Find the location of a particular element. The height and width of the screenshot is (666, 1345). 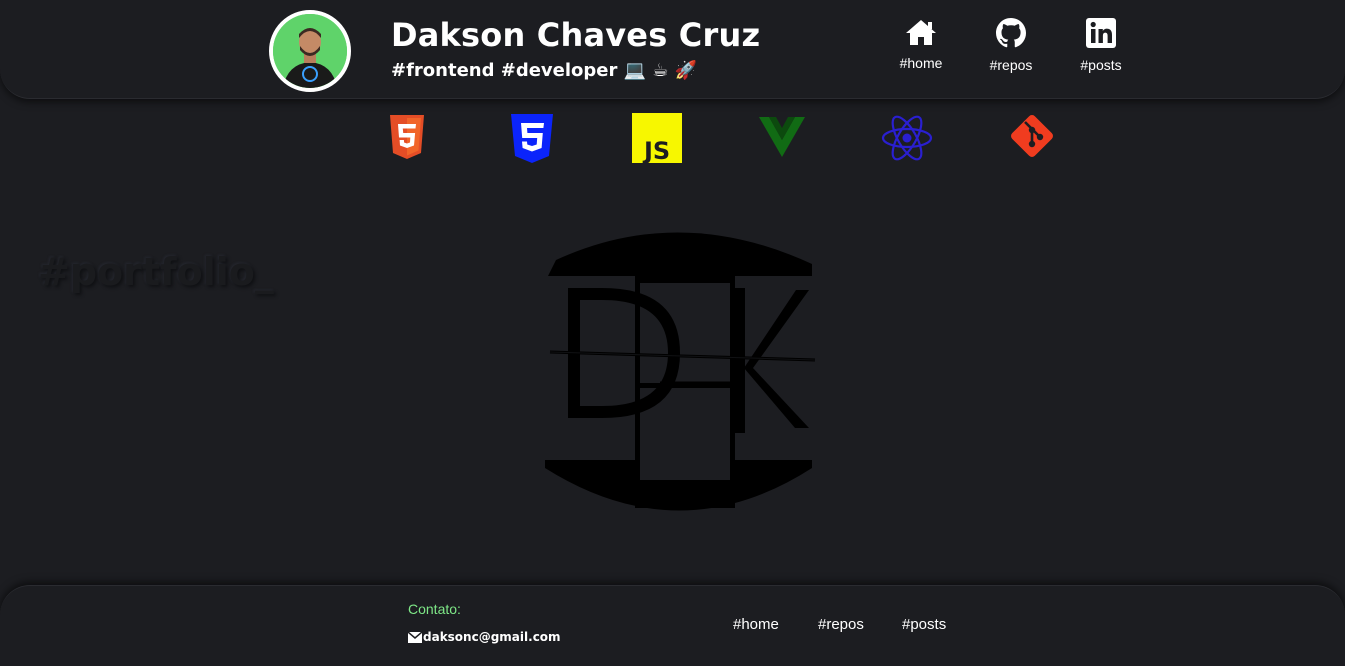

html5-icon is located at coordinates (407, 139).